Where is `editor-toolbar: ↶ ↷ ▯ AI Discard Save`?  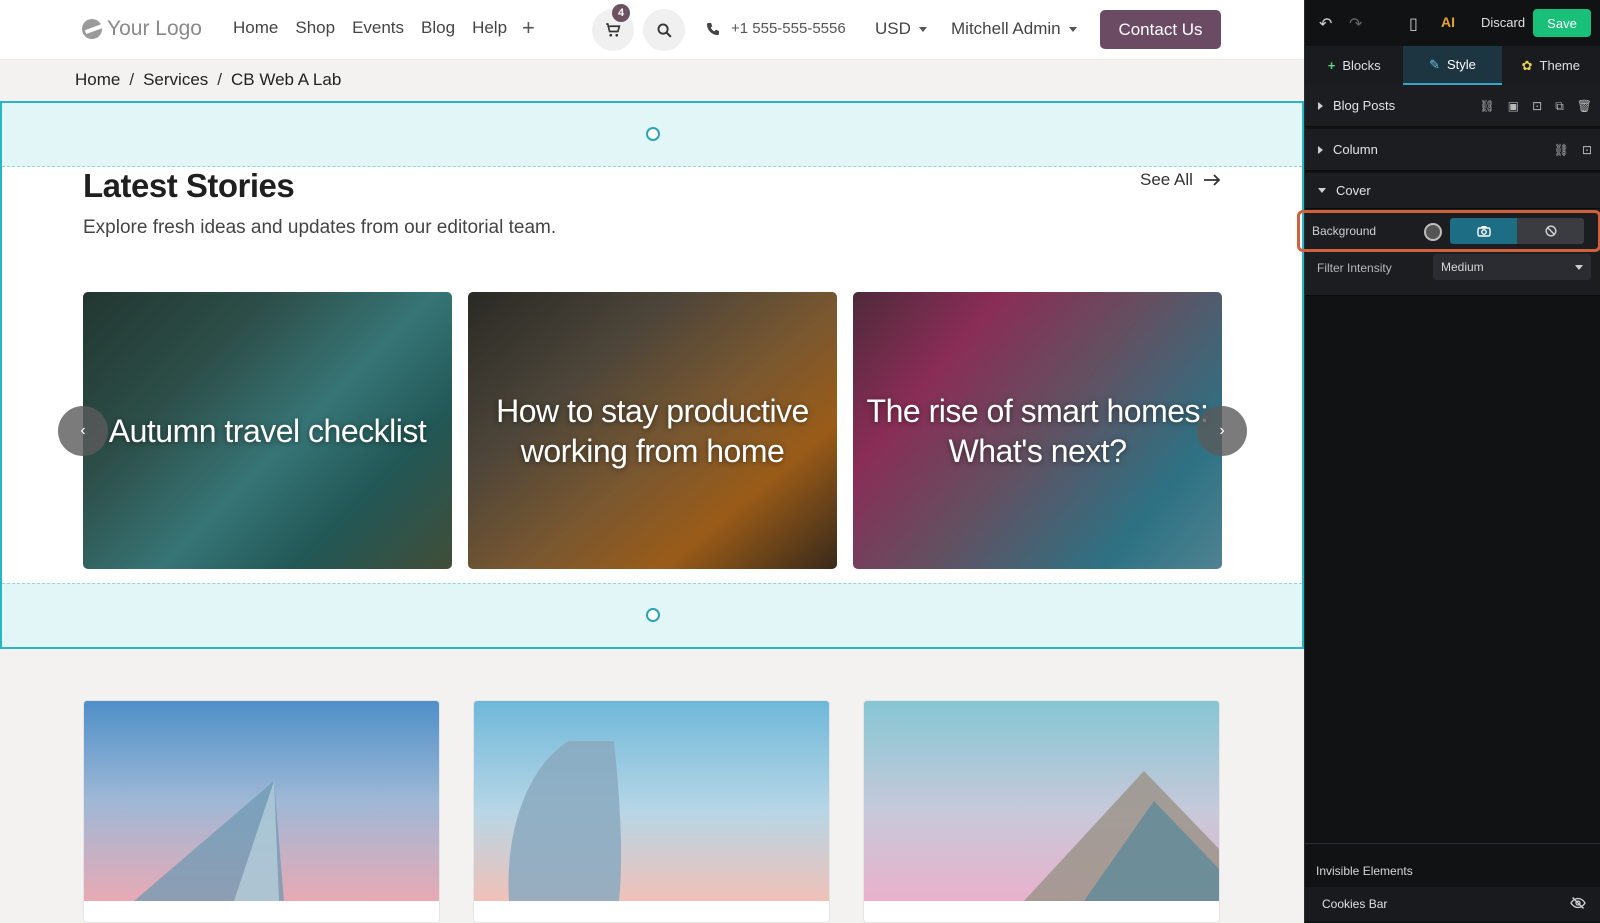 editor-toolbar: ↶ ↷ ▯ AI Discard Save is located at coordinates (1452, 23).